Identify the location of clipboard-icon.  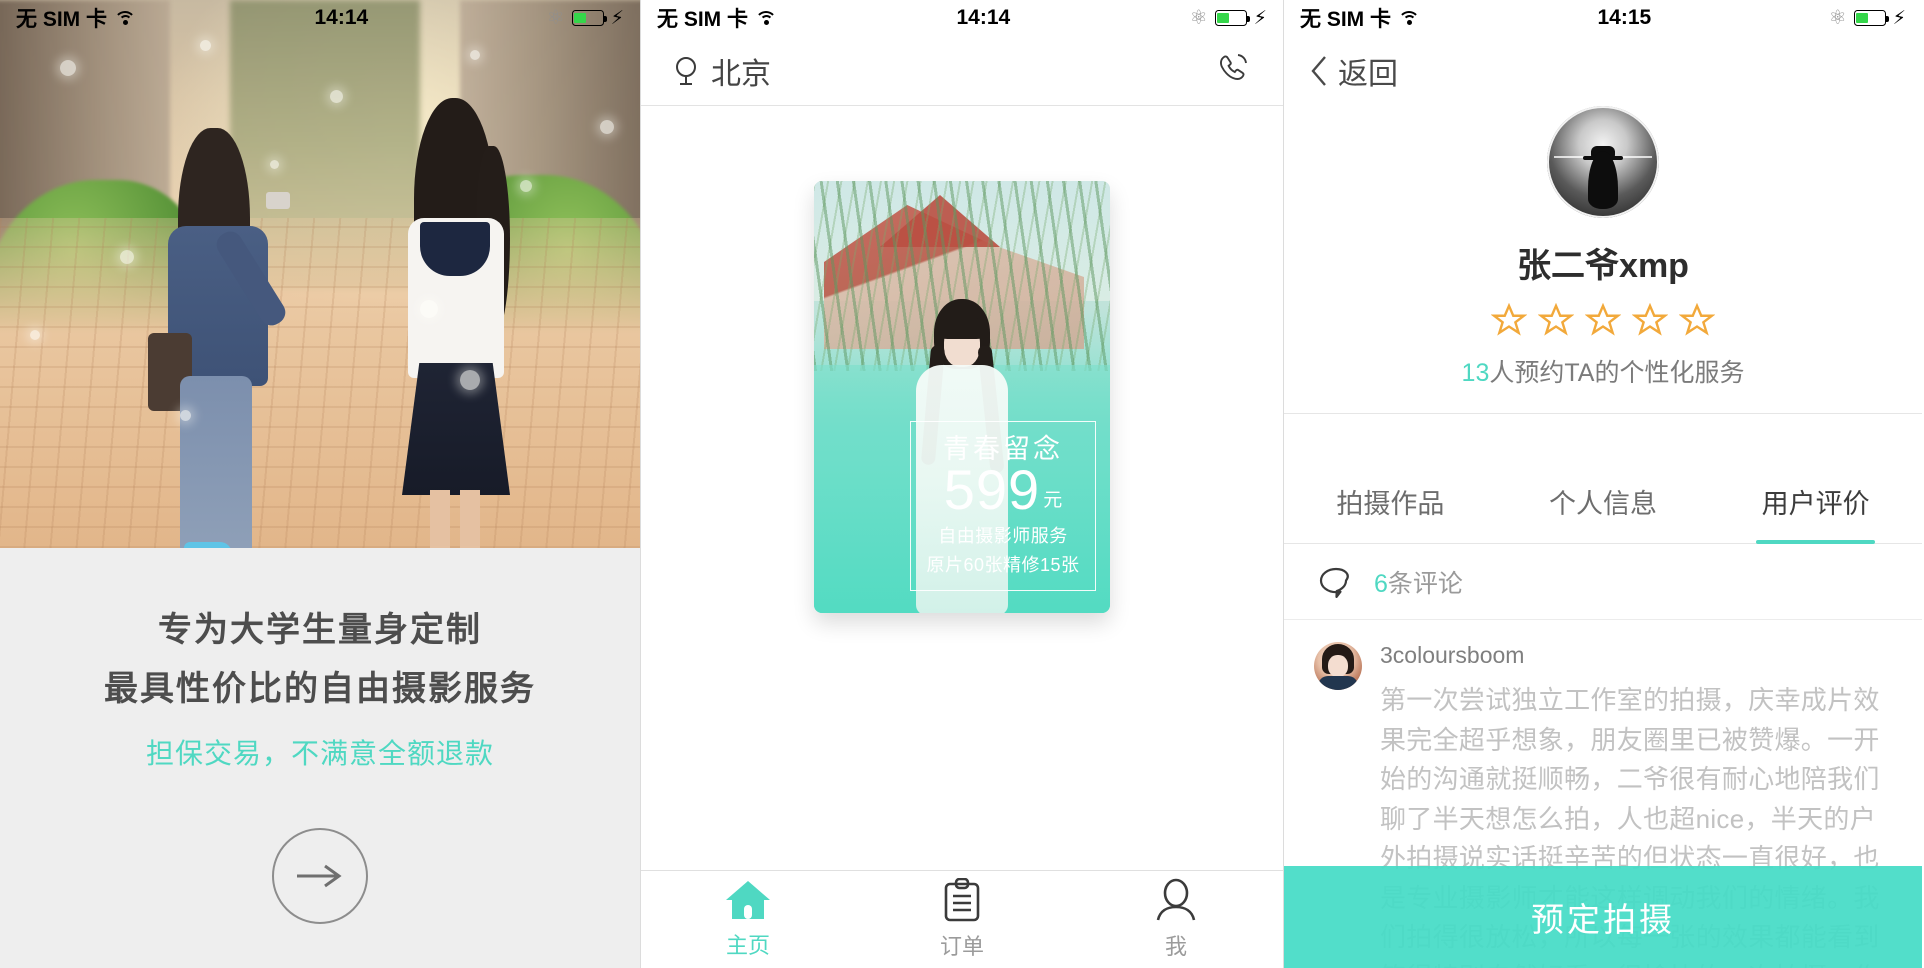
(962, 900).